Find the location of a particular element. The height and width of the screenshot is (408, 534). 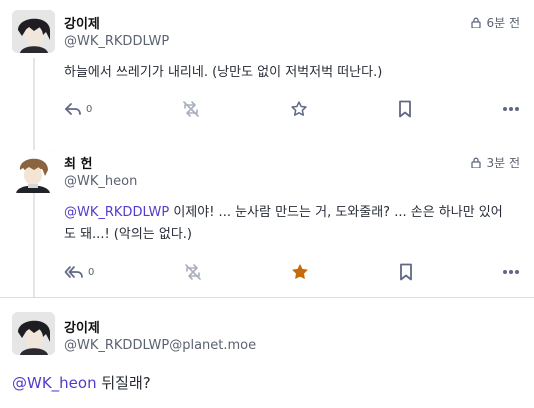

mention-link: @WK_heon is located at coordinates (54, 383).